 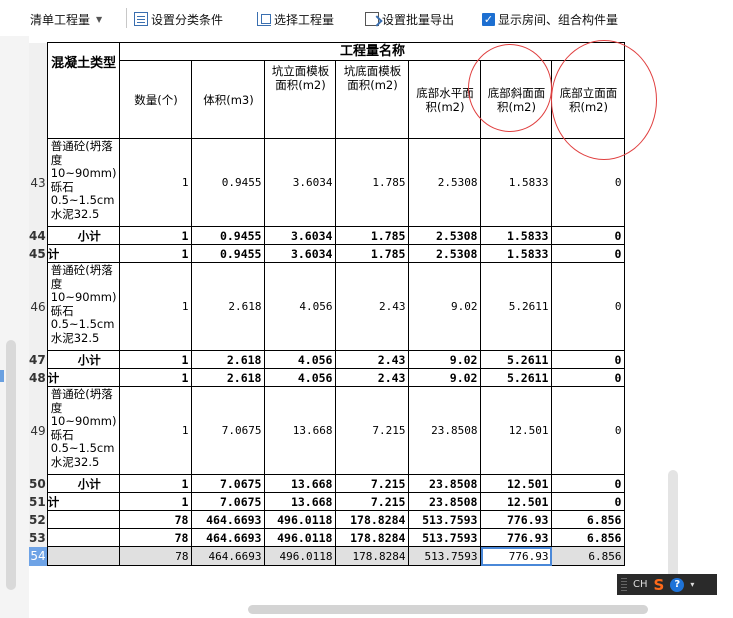 I want to click on help-icon: ?, so click(x=677, y=584).